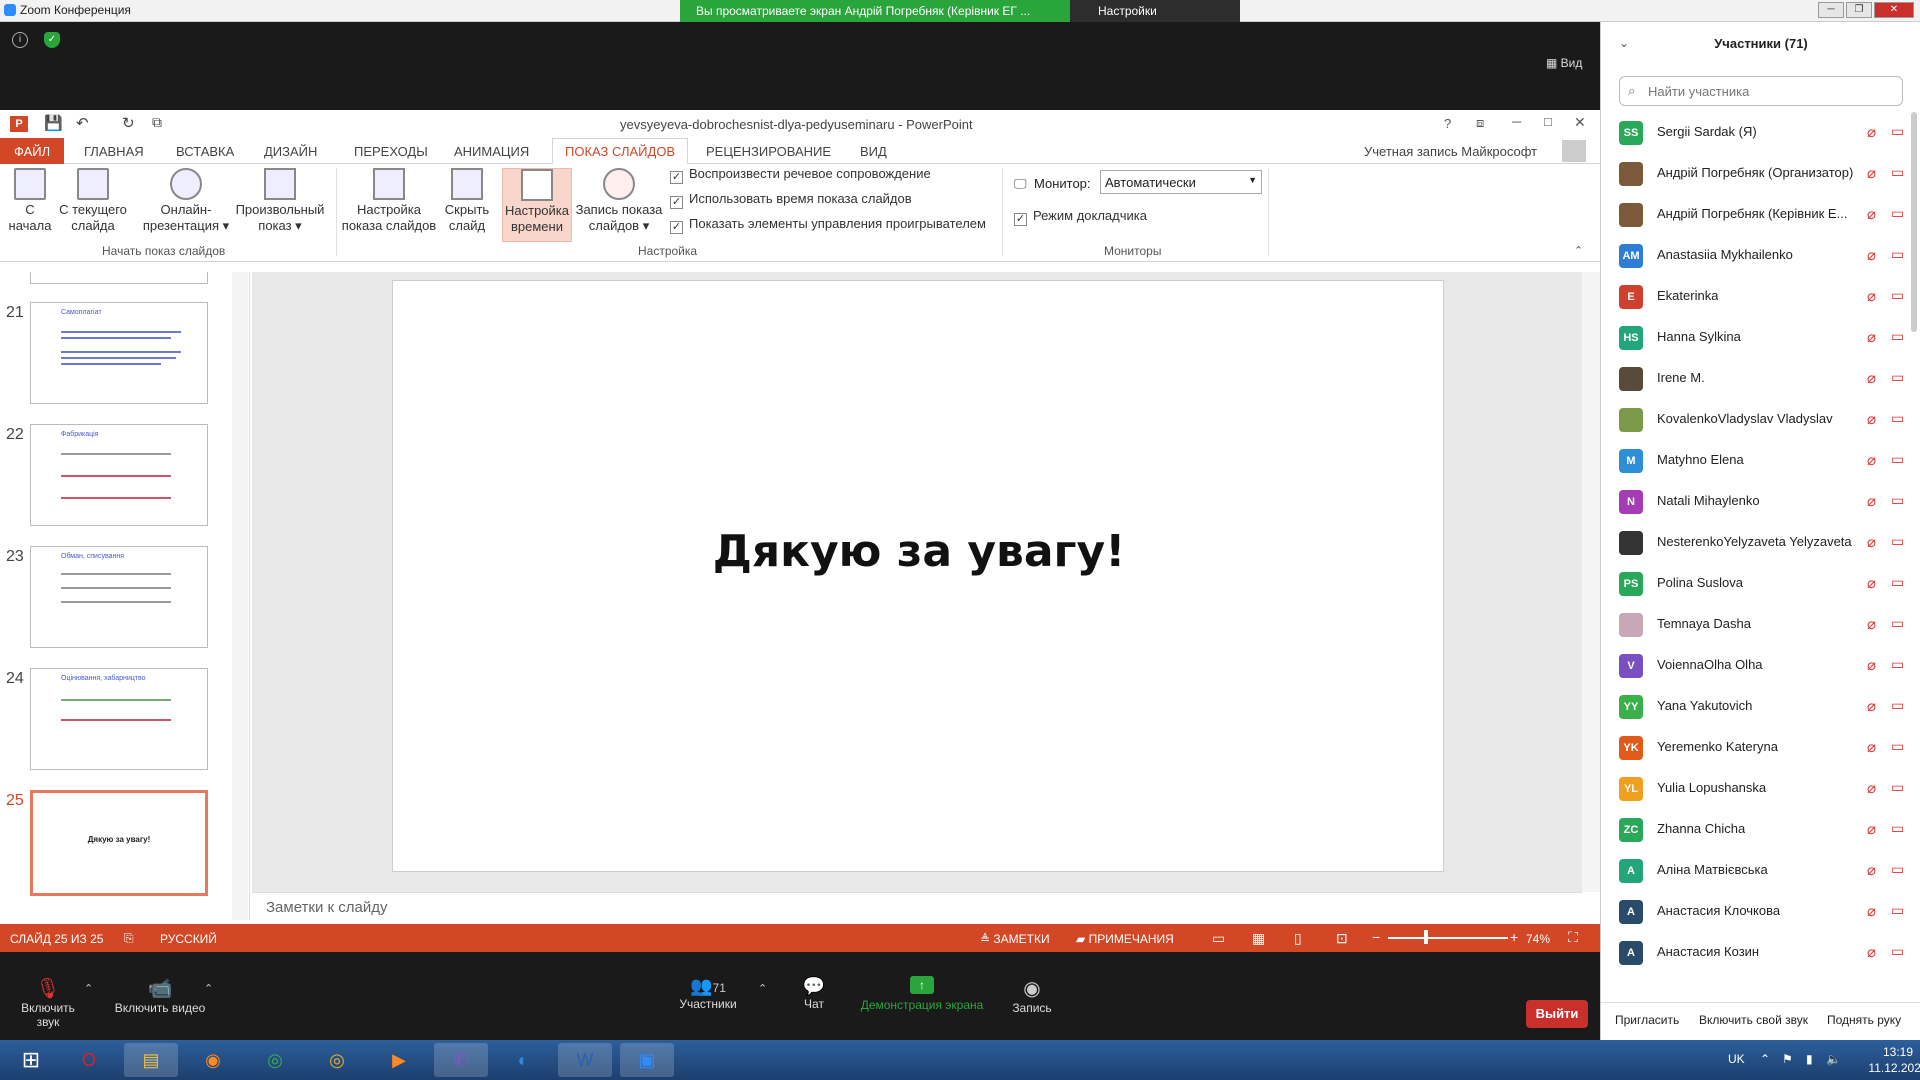 Image resolution: width=1920 pixels, height=1080 pixels. Describe the element at coordinates (30, 201) in the screenshot. I see `from-start-button: С начала` at that location.